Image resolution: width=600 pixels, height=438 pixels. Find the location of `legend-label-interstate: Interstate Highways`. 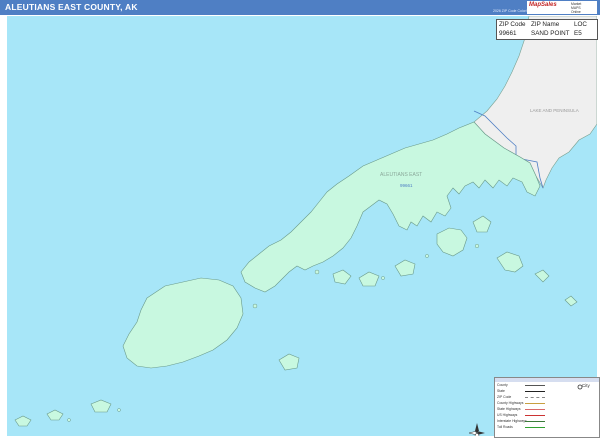

legend-label-interstate: Interstate Highways is located at coordinates (512, 421).